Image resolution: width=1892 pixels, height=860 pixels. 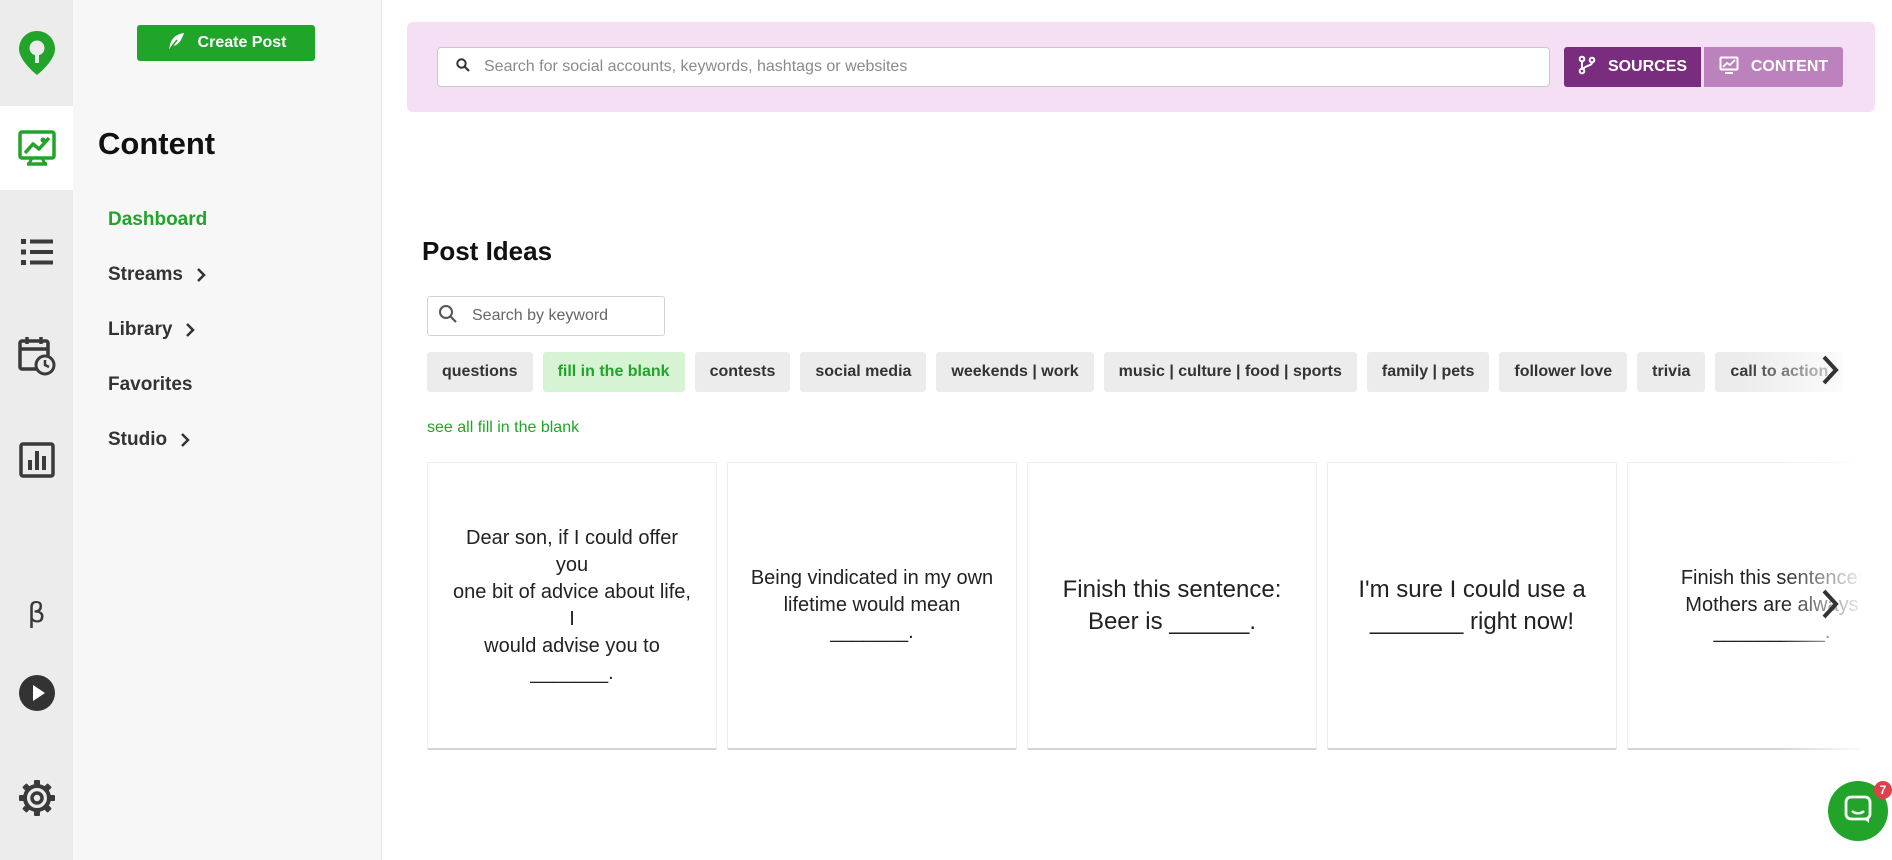 I want to click on sidebar-item-label: Dashboard, so click(x=158, y=219).